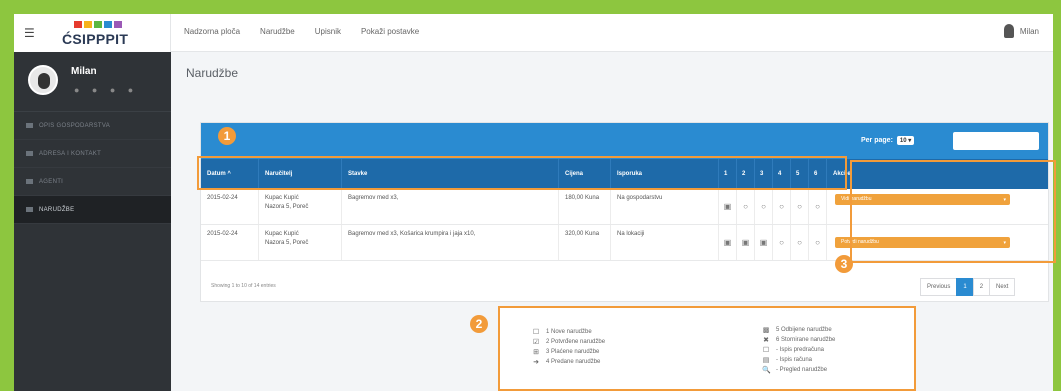 The height and width of the screenshot is (391, 1061). Describe the element at coordinates (212, 31) in the screenshot. I see `nav-dashboard: Nadzorna ploča` at that location.